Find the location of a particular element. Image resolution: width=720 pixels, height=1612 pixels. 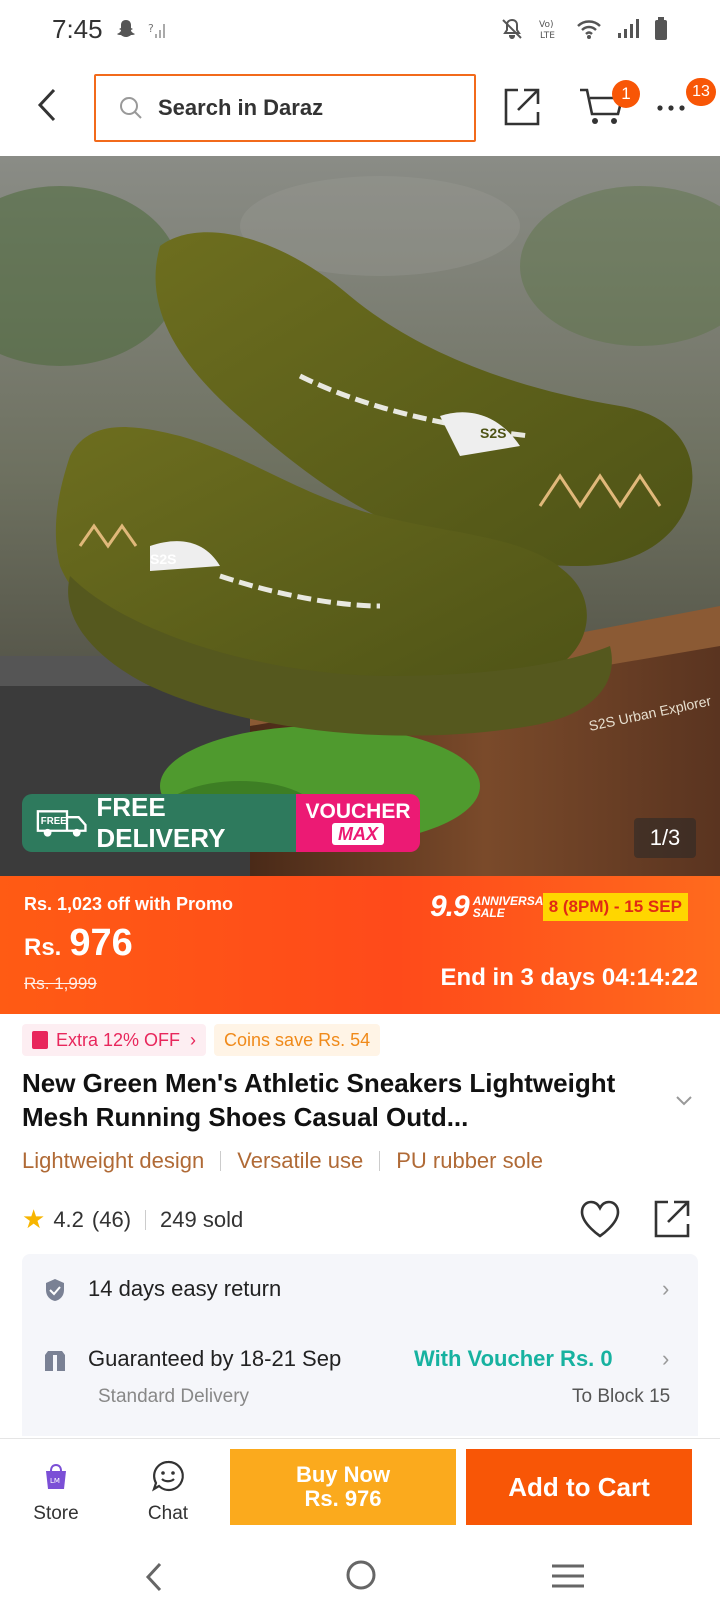

free-delivery-text: FREE DELIVERY is located at coordinates (161, 823).